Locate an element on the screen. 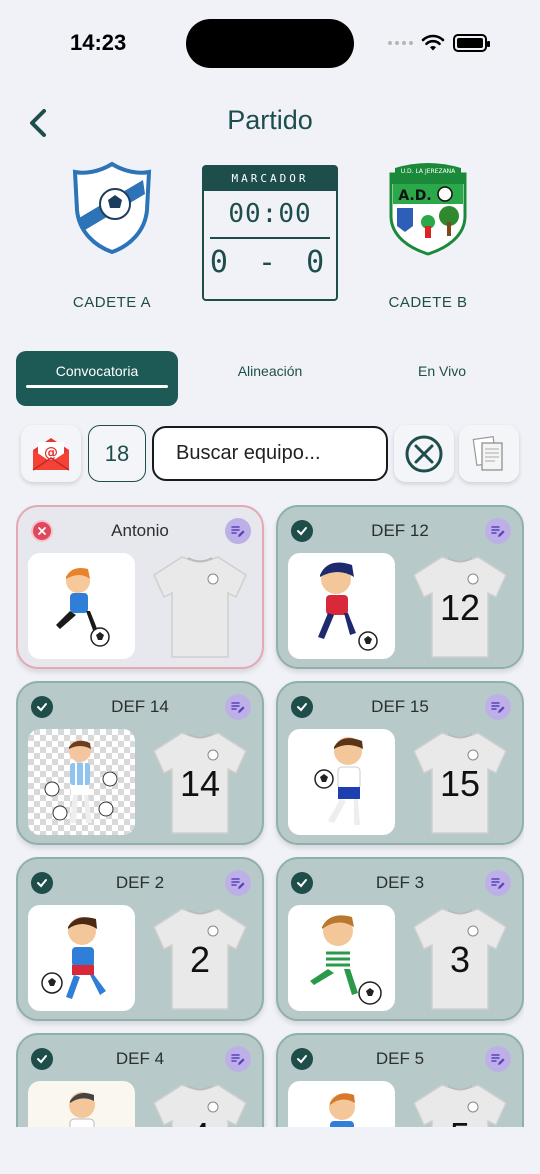  tab-convocatoria: Convocatoria is located at coordinates (97, 378).